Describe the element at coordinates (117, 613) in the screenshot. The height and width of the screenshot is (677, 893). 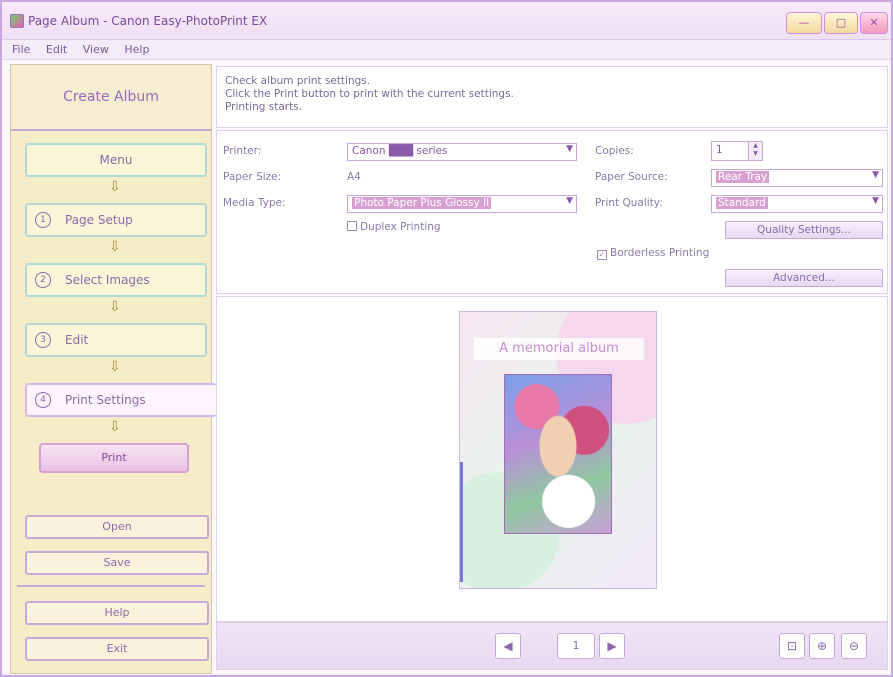
I see `help-button: Help` at that location.